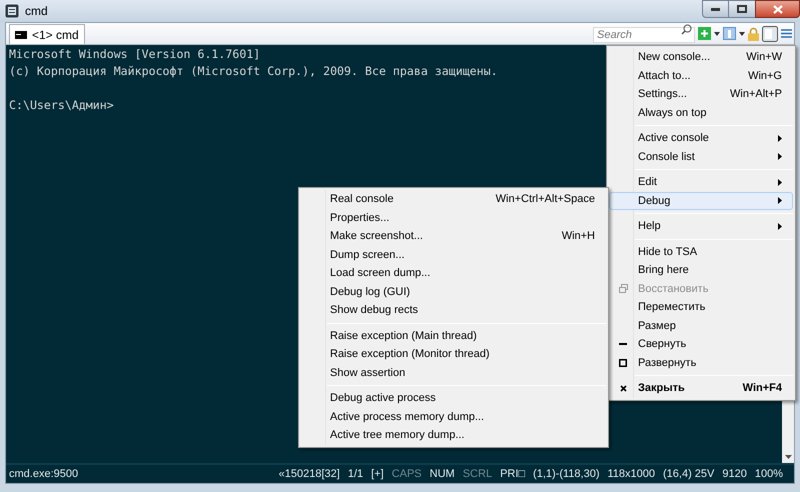  I want to click on status-item: NUM, so click(442, 474).